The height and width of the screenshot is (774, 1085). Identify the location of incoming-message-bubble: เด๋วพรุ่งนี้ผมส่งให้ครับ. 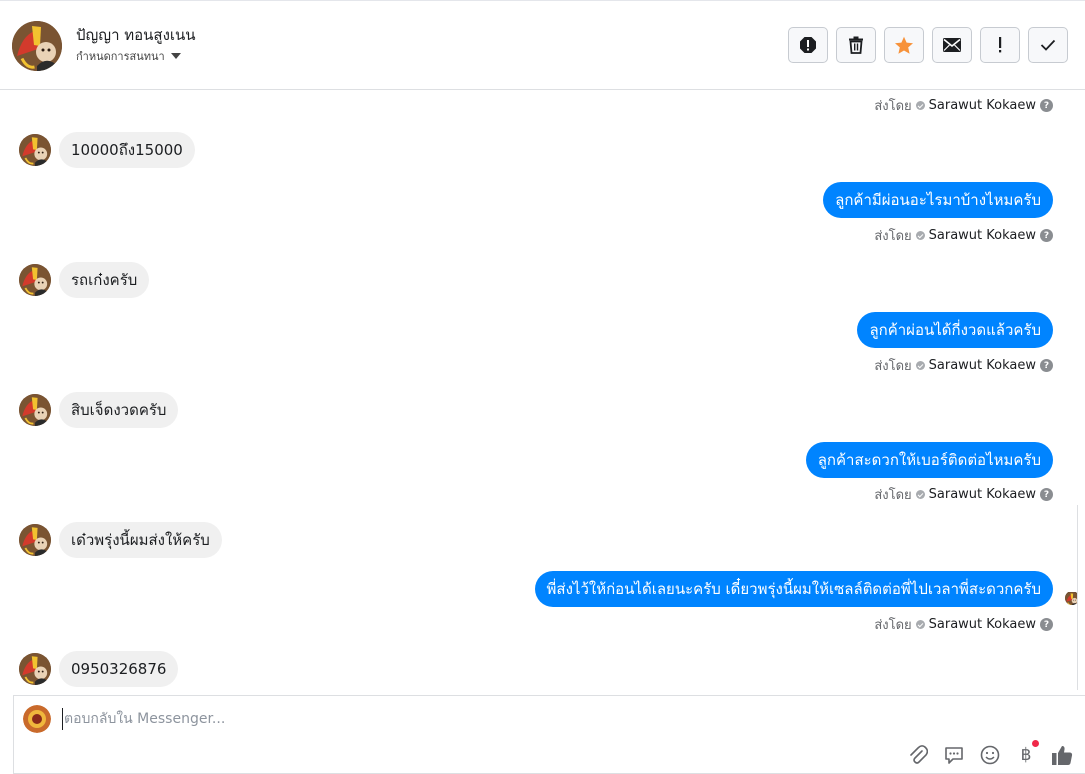
(140, 540).